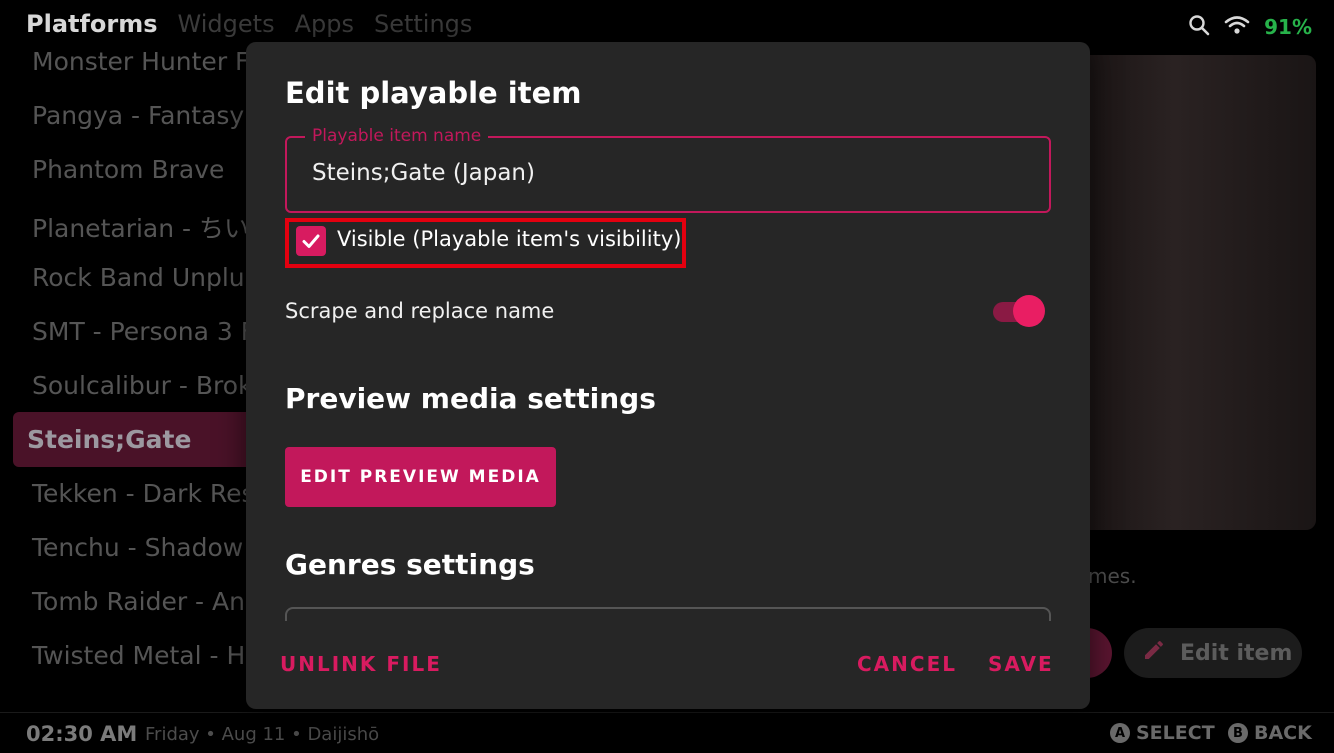  Describe the element at coordinates (907, 664) in the screenshot. I see `cancel-button: CANCEL` at that location.